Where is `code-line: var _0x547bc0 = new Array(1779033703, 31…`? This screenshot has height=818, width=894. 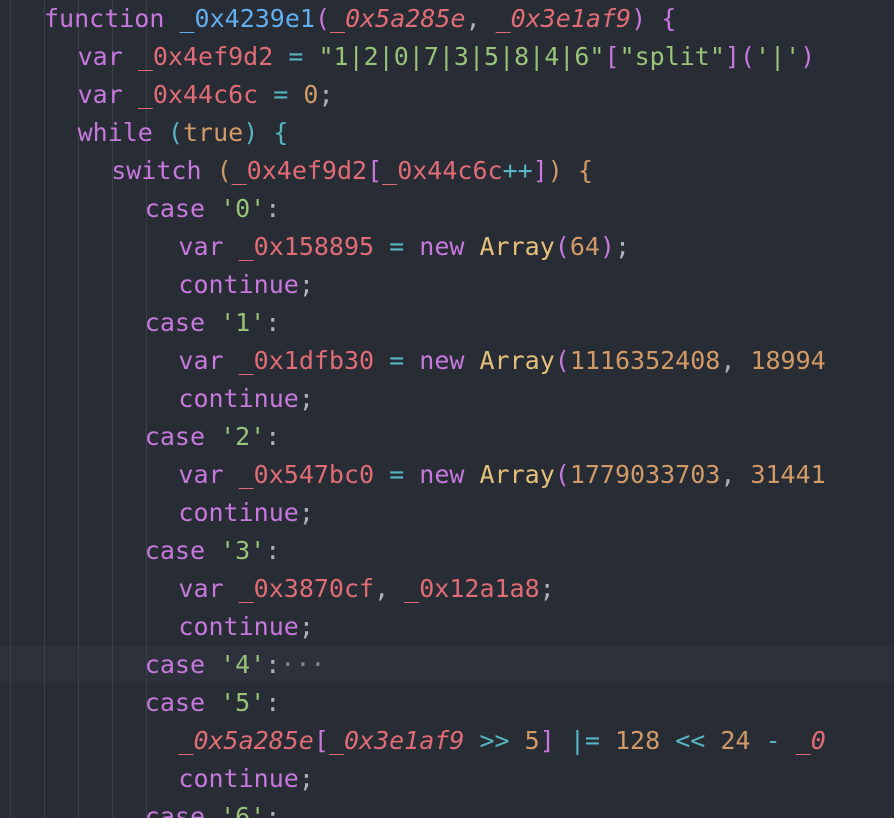 code-line: var _0x547bc0 = new Array(1779033703, 31… is located at coordinates (501, 475).